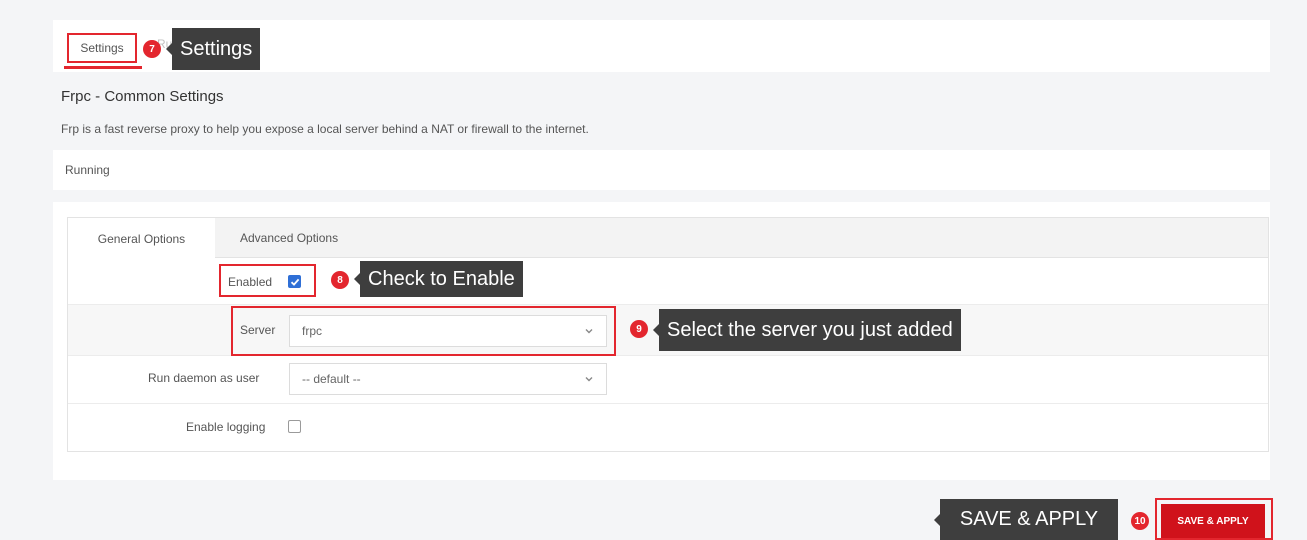  What do you see at coordinates (1140, 521) in the screenshot?
I see `step-10-badge: 10` at bounding box center [1140, 521].